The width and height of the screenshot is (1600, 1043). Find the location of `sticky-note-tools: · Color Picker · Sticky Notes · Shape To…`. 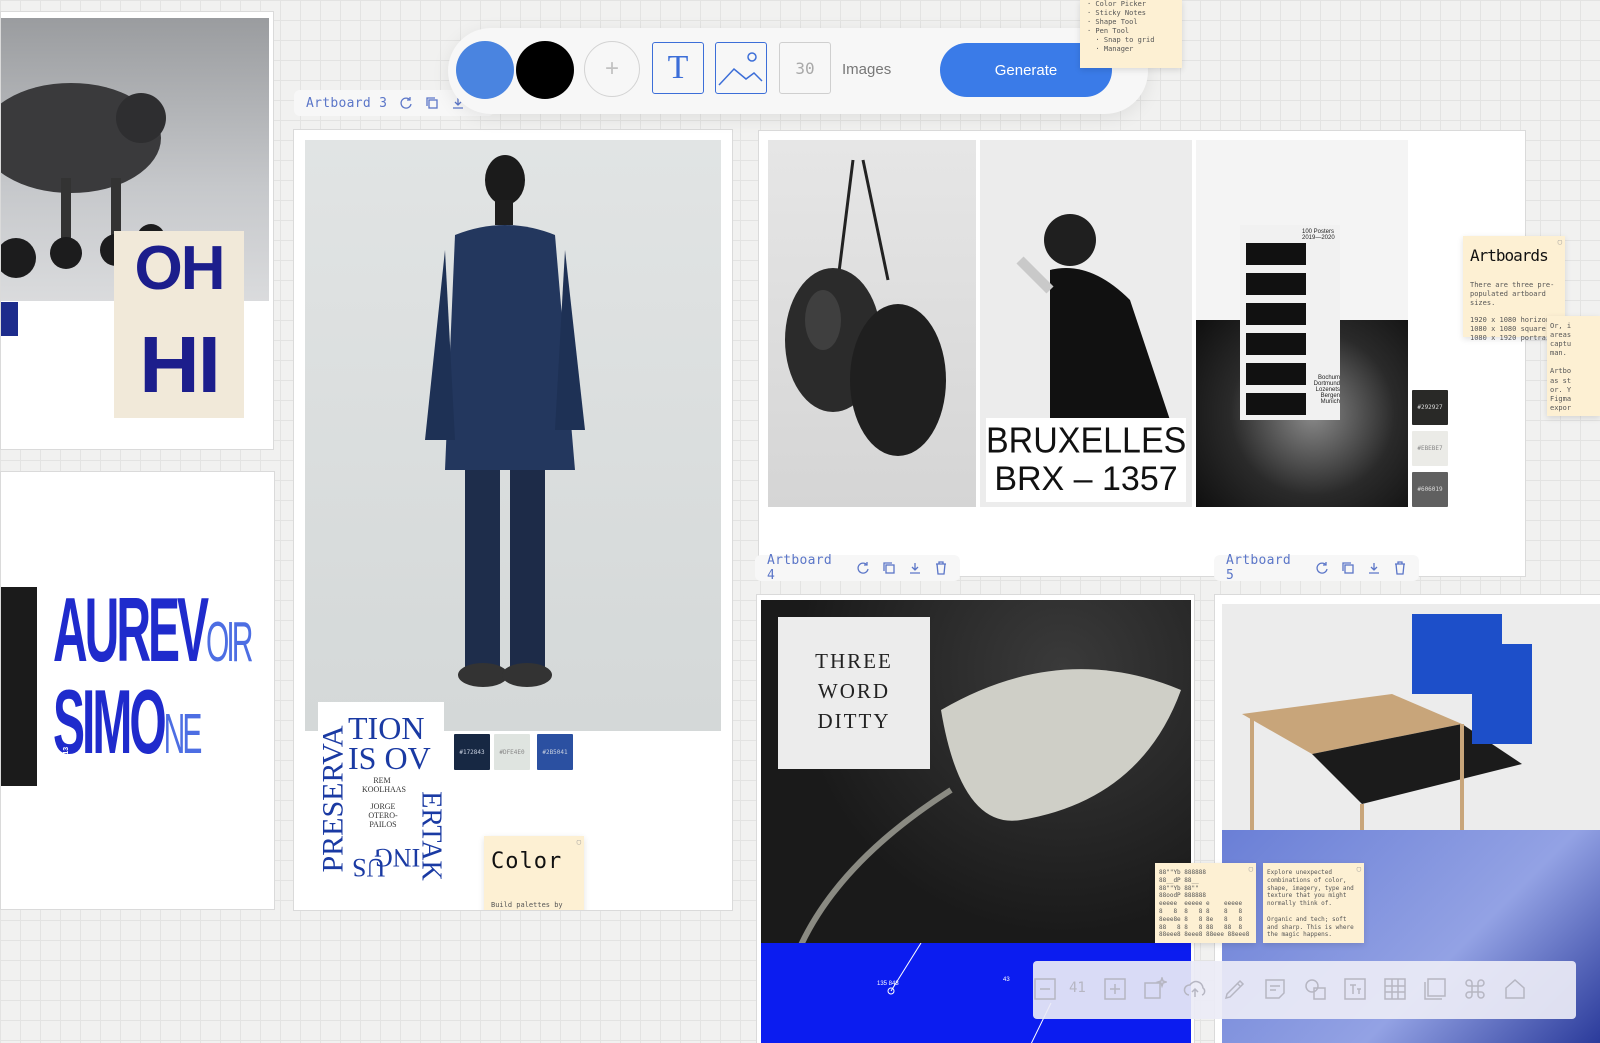

sticky-note-tools: · Color Picker · Sticky Notes · Shape To… is located at coordinates (1131, 34).